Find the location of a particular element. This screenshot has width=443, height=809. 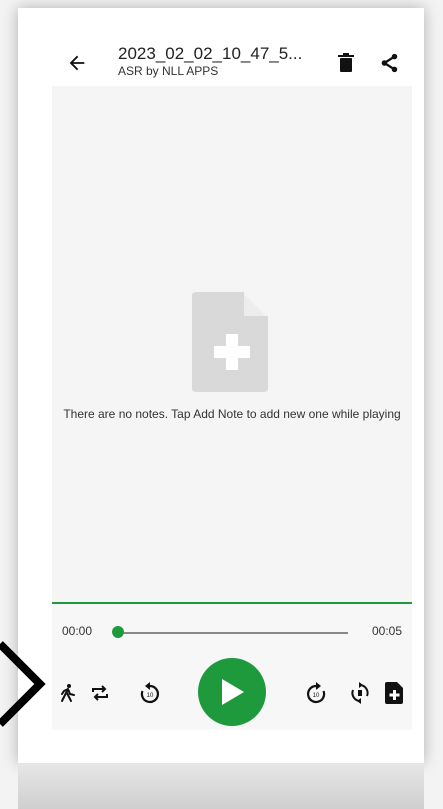

frame-bottom-shadow is located at coordinates (221, 786).